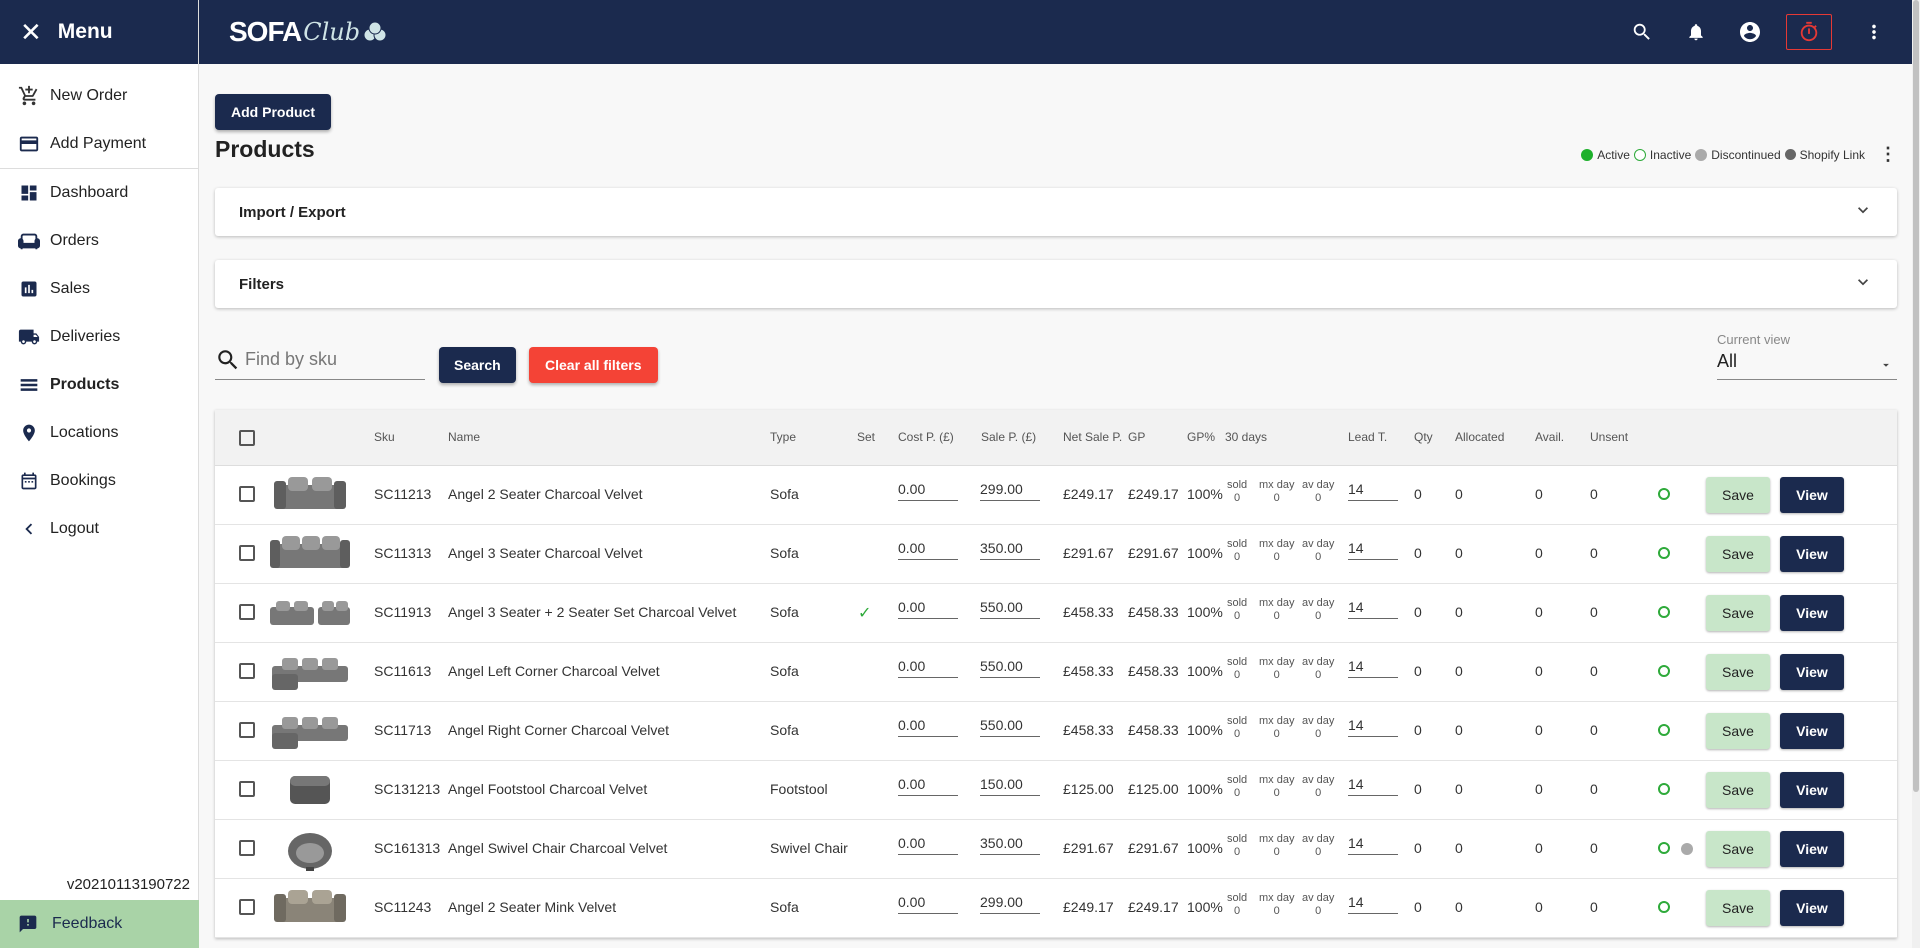 The width and height of the screenshot is (1920, 948). I want to click on logo: SOFA Club, so click(309, 32).